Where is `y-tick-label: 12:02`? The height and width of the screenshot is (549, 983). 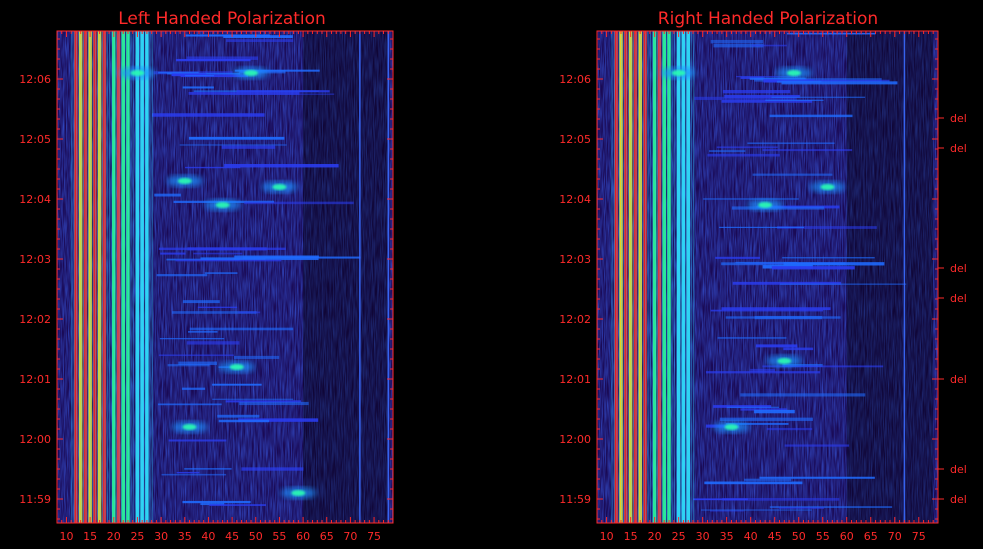
y-tick-label: 12:02 is located at coordinates (575, 319).